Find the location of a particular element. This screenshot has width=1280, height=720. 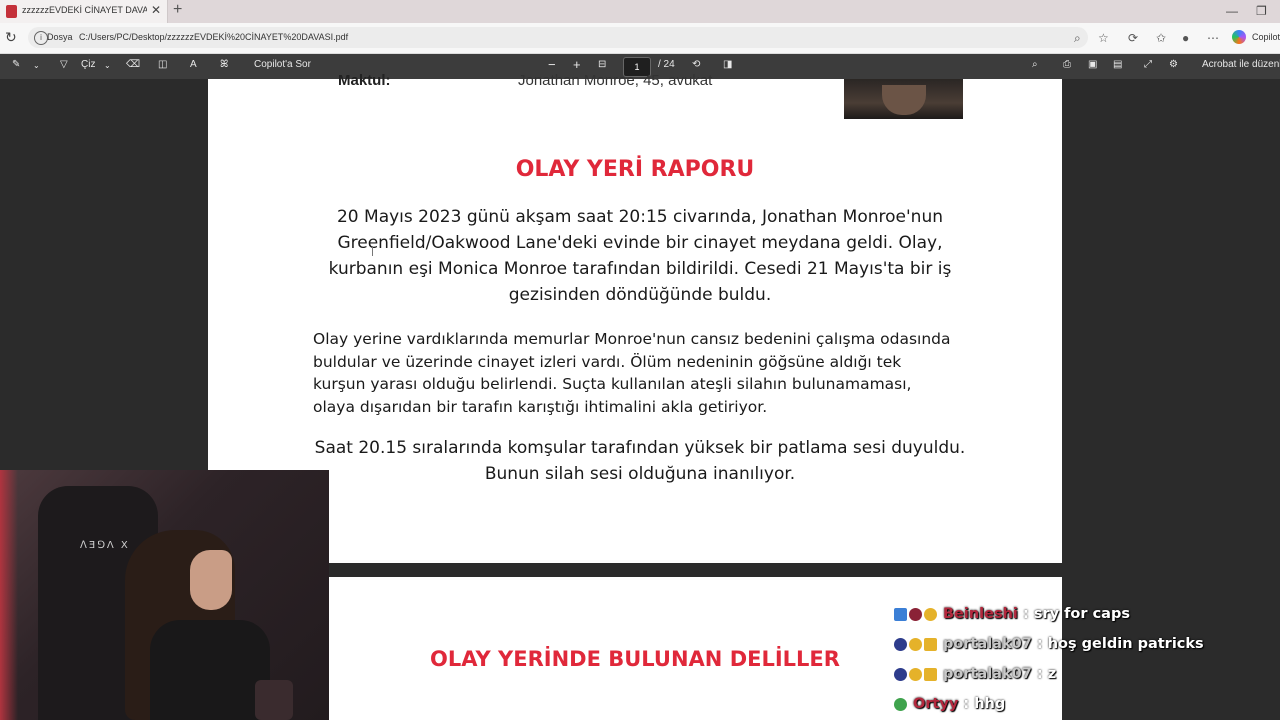

tab-bar: zzzzzzEVDEKİ CİNAYET DAVASI.pdf ✕ + — ❐ is located at coordinates (640, 11).